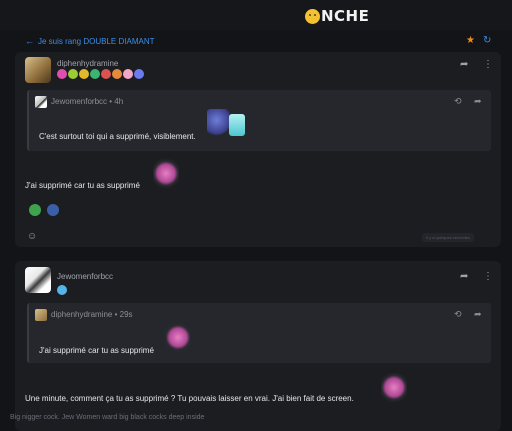 The width and height of the screenshot is (512, 431). What do you see at coordinates (87, 63) in the screenshot?
I see `post-author: diphenhydramine` at bounding box center [87, 63].